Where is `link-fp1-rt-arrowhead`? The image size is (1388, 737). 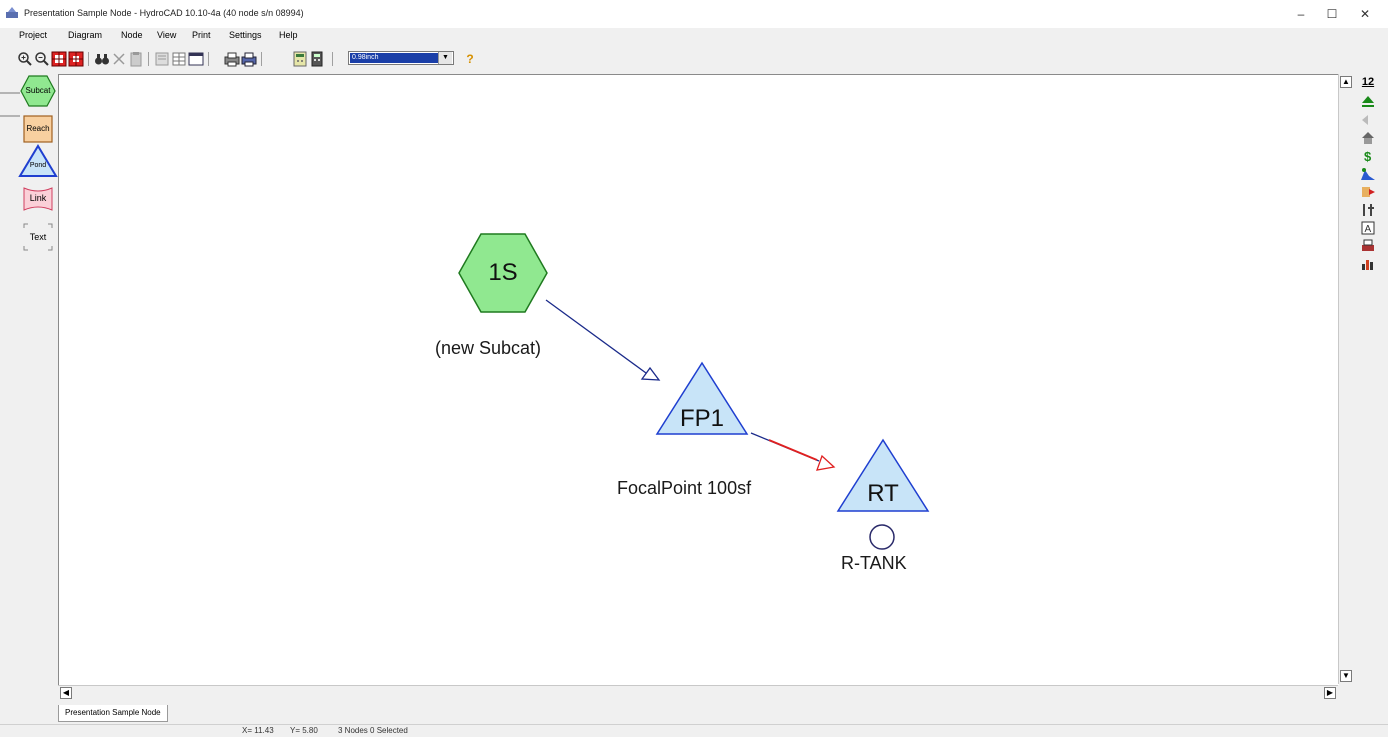
link-fp1-rt-arrowhead is located at coordinates (826, 462).